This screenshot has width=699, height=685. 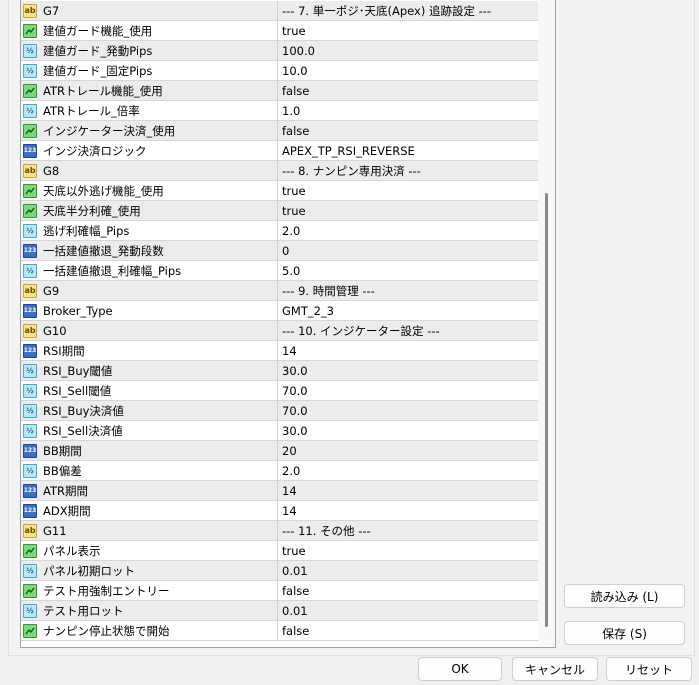 I want to click on parameter-name: パネル表示, so click(x=72, y=550).